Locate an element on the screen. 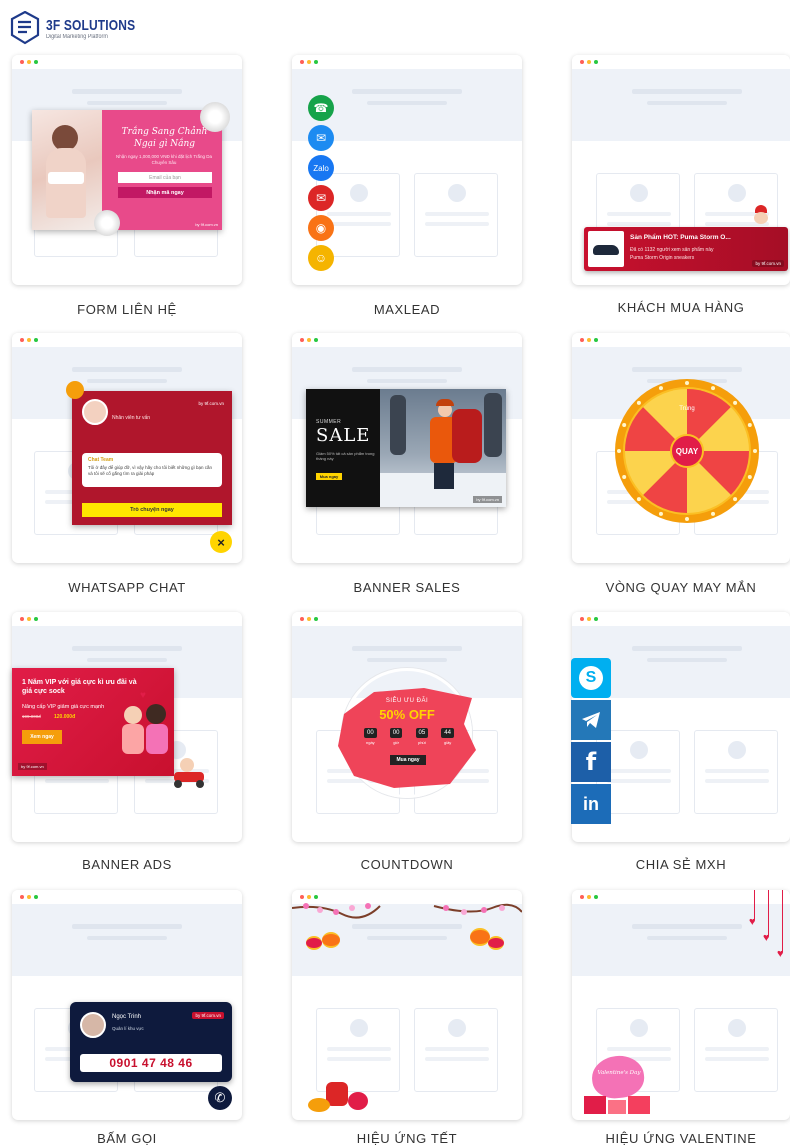 The image size is (790, 1146). ads-new-price: 120.000đ is located at coordinates (65, 717).